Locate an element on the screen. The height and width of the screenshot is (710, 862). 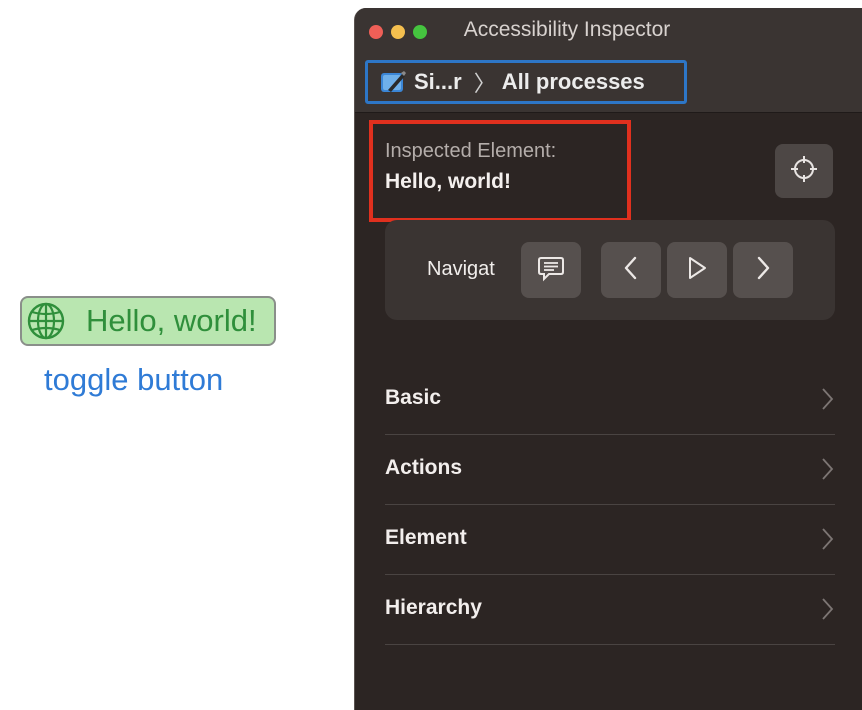
chevron-left-icon is located at coordinates (631, 270).